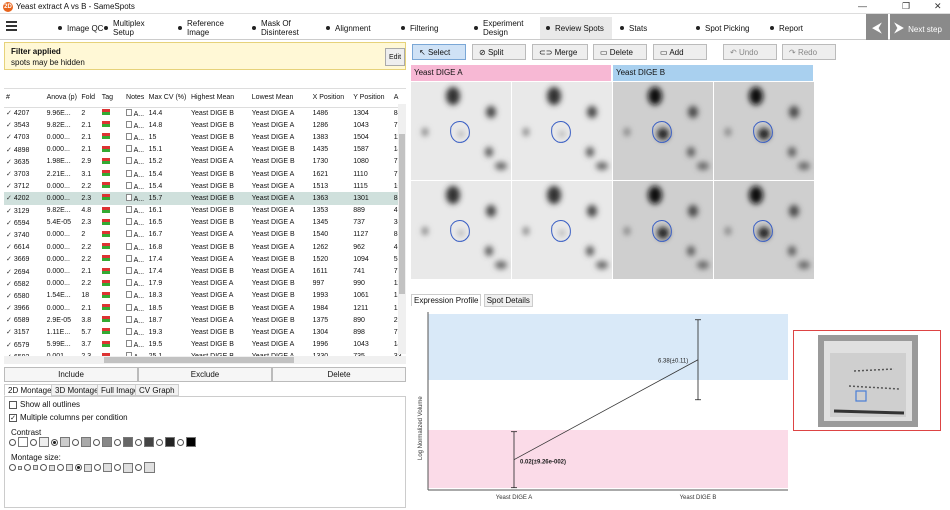 This screenshot has height=510, width=950. I want to click on data-cell: Yeast DIGE A, so click(273, 211).